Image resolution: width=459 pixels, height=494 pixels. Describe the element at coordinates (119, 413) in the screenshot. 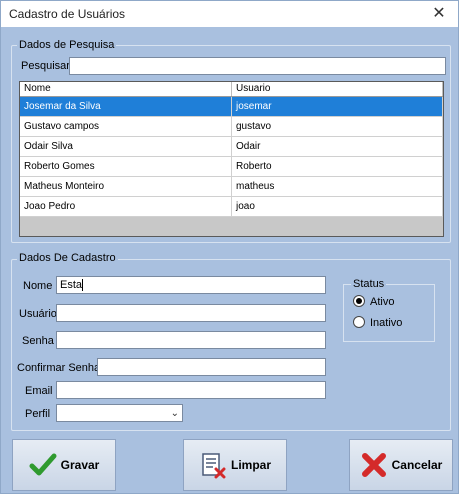

I see `perfil-select: ⌄` at that location.